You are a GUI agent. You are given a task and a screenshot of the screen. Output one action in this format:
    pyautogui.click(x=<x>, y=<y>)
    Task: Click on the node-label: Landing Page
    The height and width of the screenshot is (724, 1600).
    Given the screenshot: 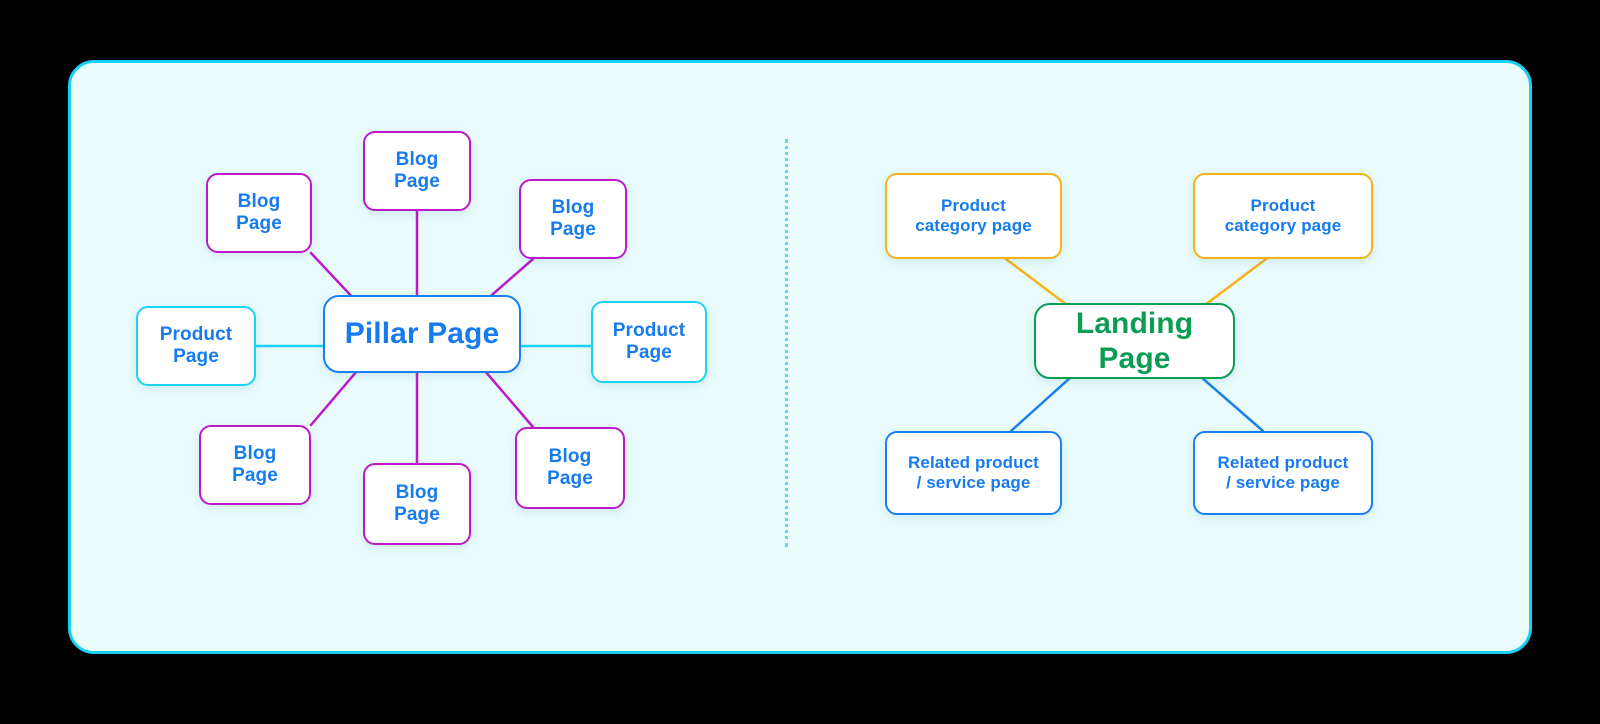 What is the action you would take?
    pyautogui.click(x=1134, y=340)
    